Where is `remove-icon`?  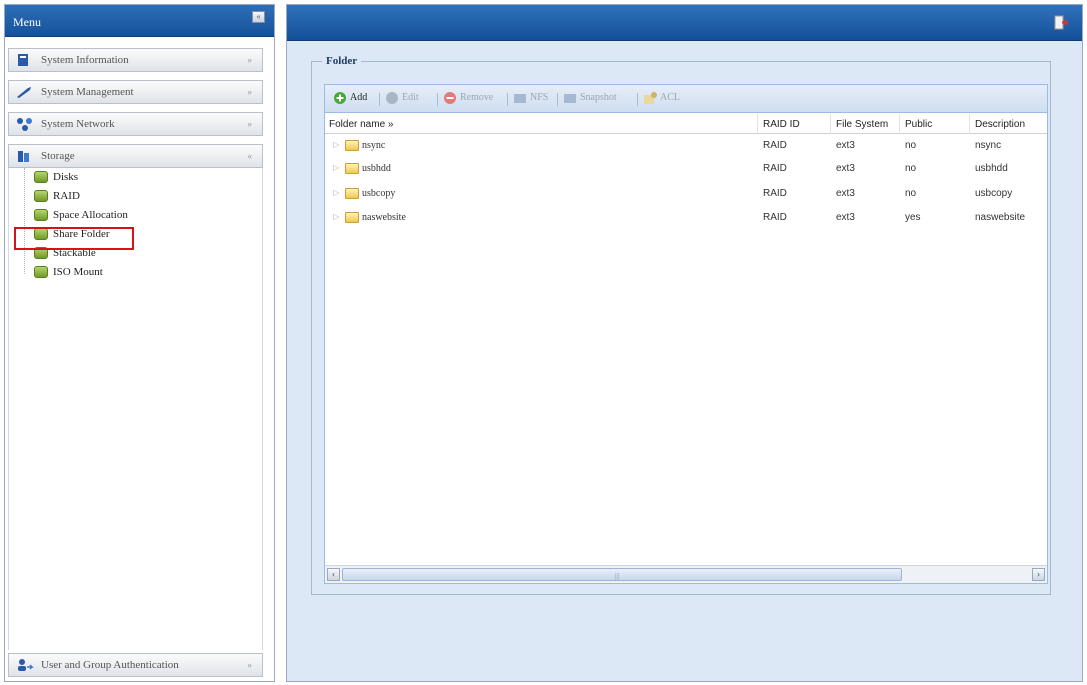
remove-icon is located at coordinates (450, 98).